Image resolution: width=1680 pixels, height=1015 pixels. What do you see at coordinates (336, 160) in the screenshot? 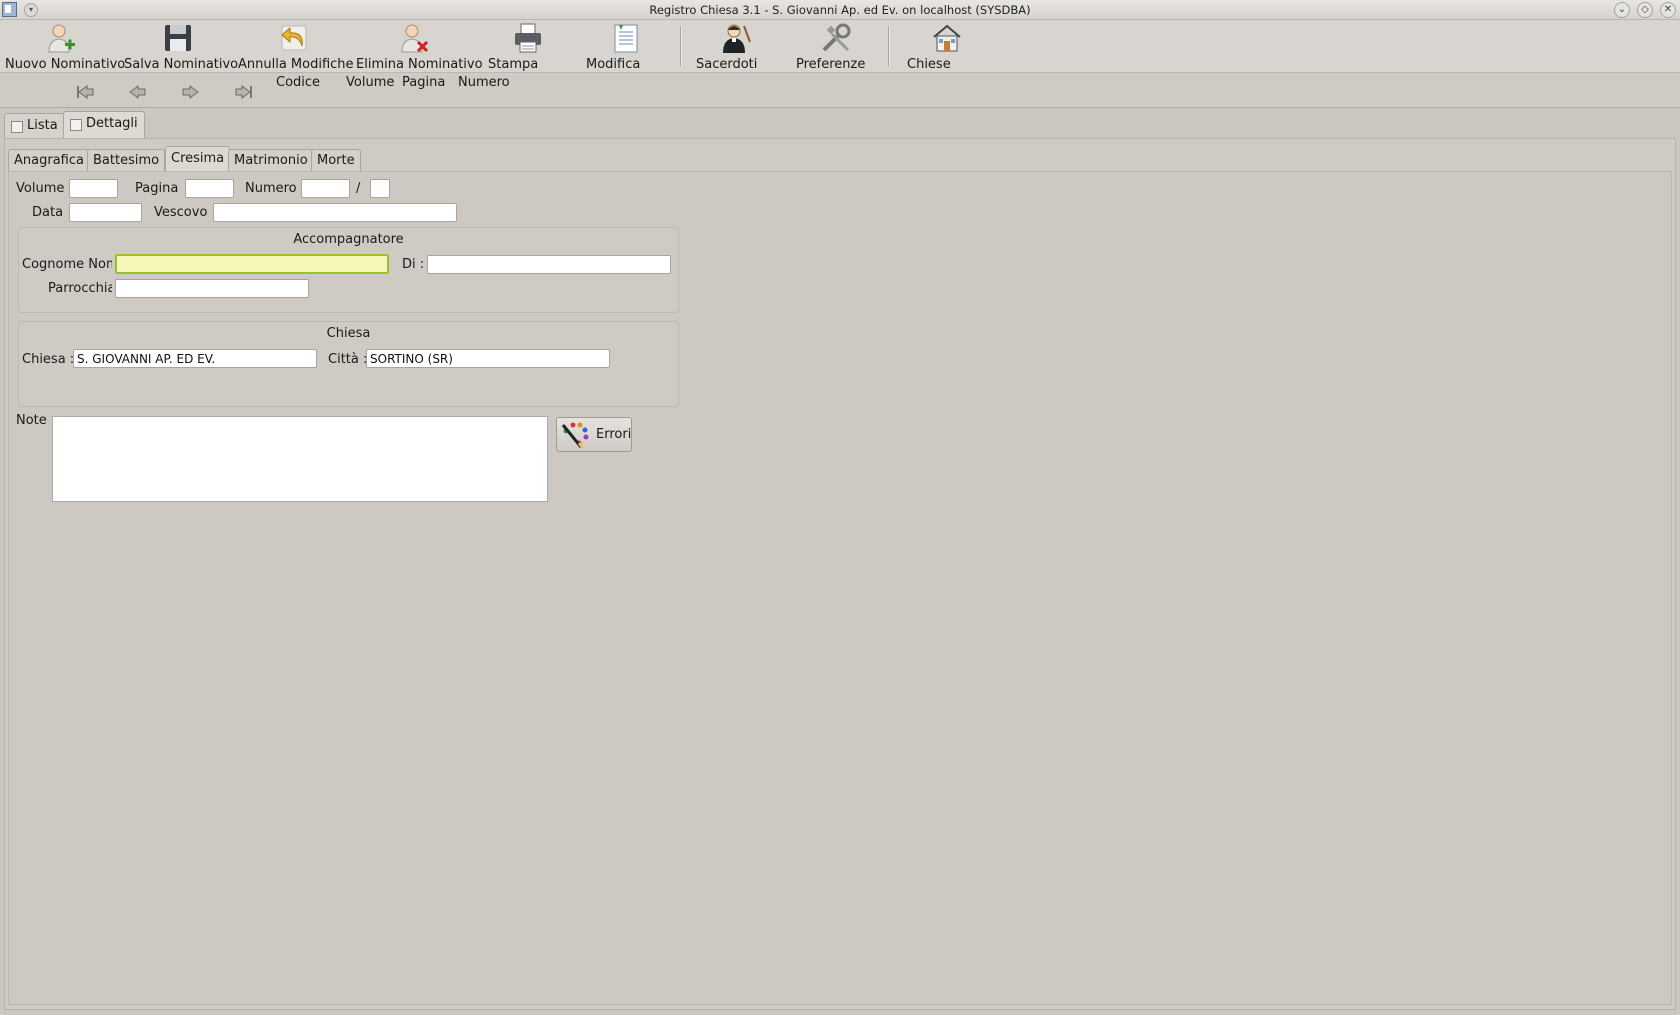
I see `tab-morte: Morte` at bounding box center [336, 160].